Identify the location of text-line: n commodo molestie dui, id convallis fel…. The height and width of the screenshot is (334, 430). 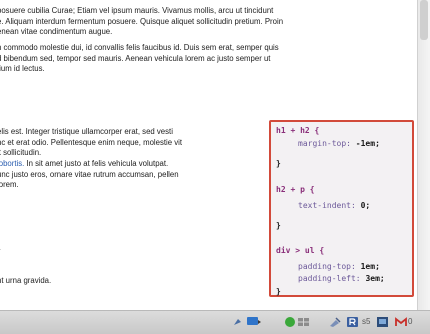
(139, 47).